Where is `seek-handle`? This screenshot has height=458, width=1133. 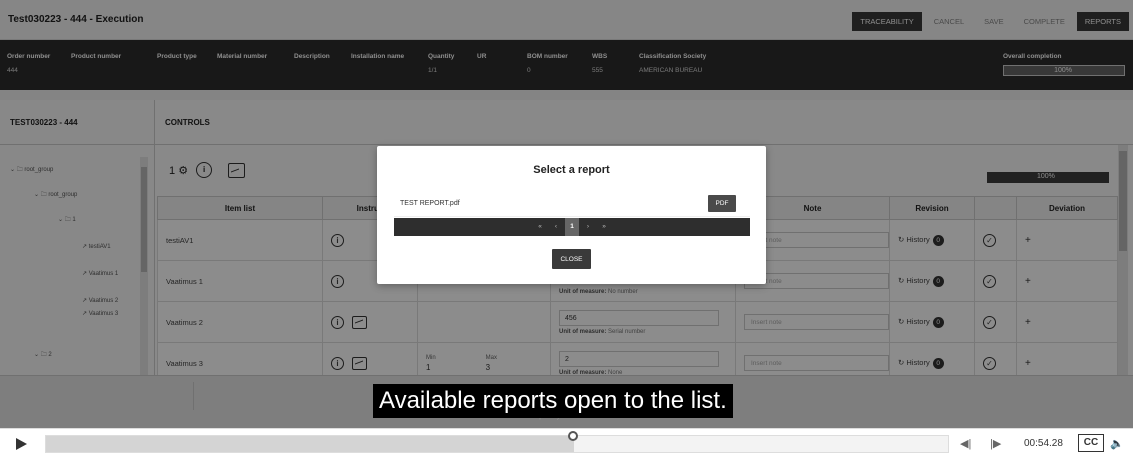
seek-handle is located at coordinates (572, 436).